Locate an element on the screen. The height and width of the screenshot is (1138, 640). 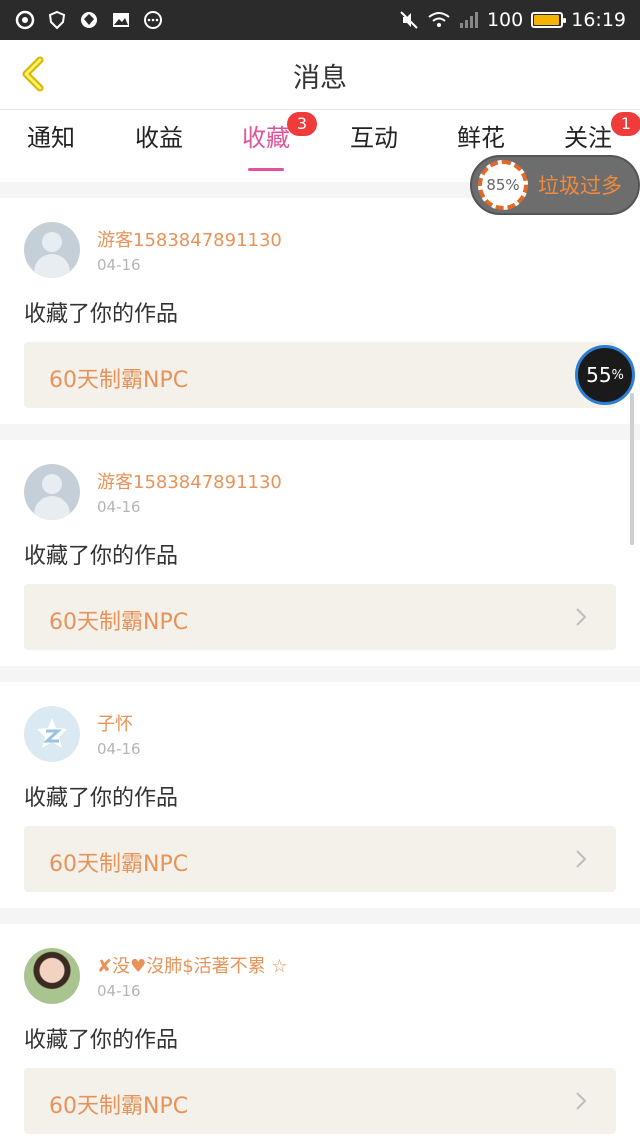
tab-label: 通知 is located at coordinates (51, 138).